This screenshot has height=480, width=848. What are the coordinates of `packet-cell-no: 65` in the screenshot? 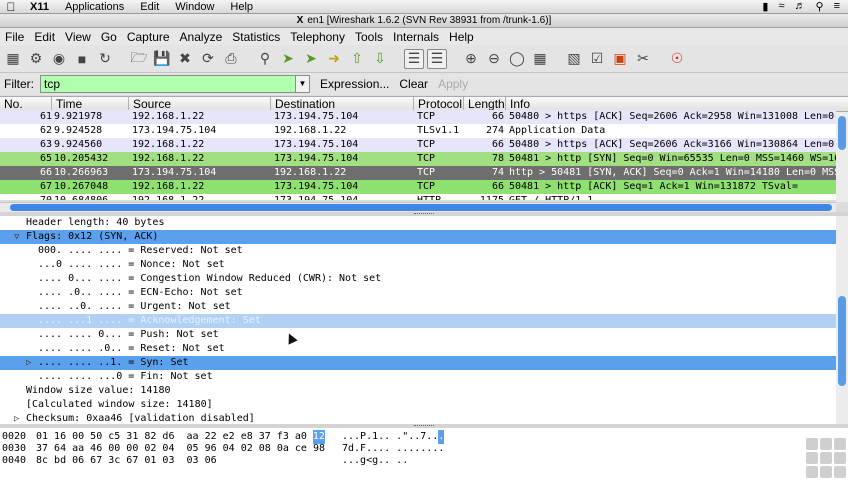 It's located at (45, 158).